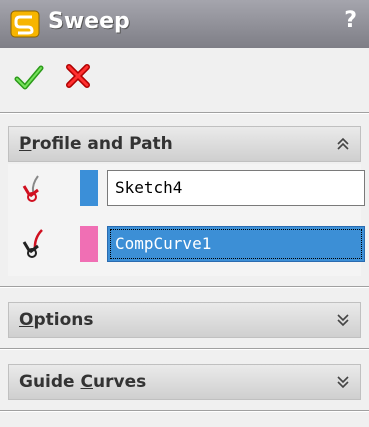  I want to click on cancel-x-icon, so click(78, 76).